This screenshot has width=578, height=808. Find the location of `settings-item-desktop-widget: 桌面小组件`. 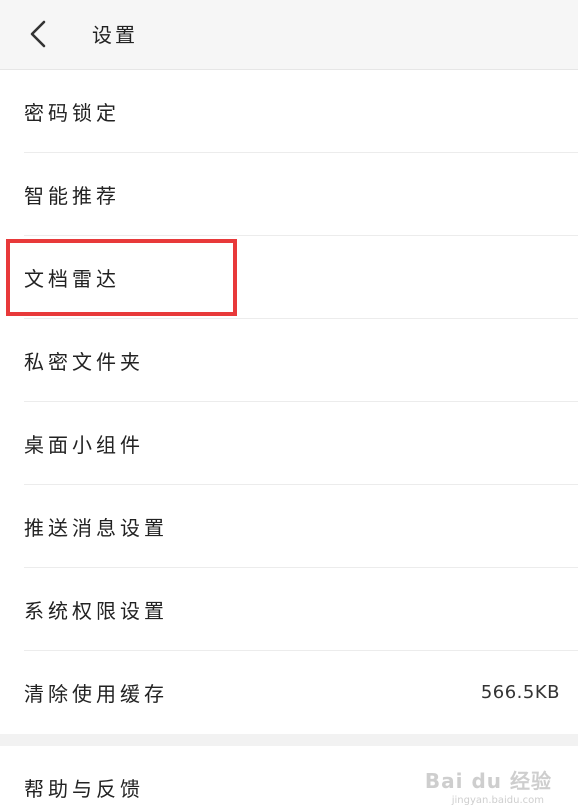

settings-item-desktop-widget: 桌面小组件 is located at coordinates (301, 443).